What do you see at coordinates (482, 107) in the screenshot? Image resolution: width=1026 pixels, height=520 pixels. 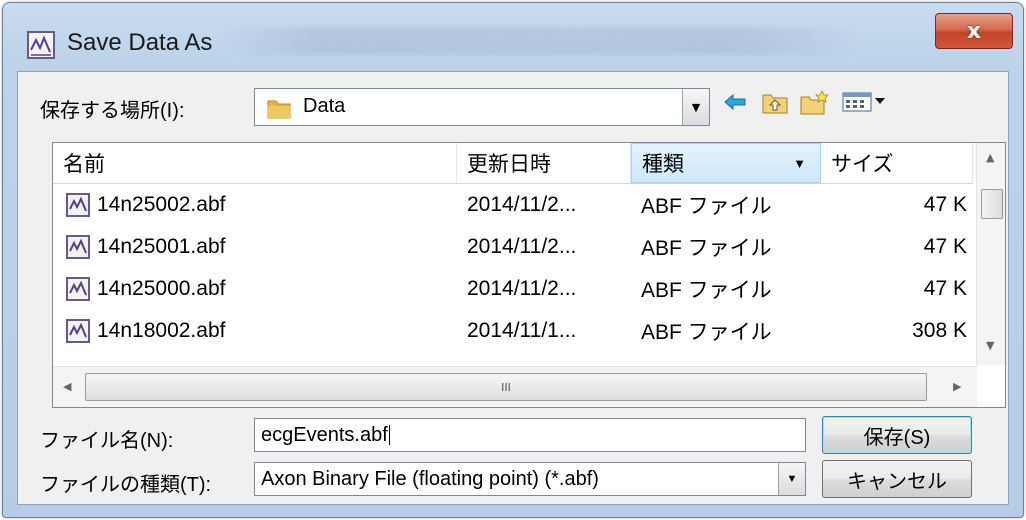 I see `location-dropdown: Data ▼` at bounding box center [482, 107].